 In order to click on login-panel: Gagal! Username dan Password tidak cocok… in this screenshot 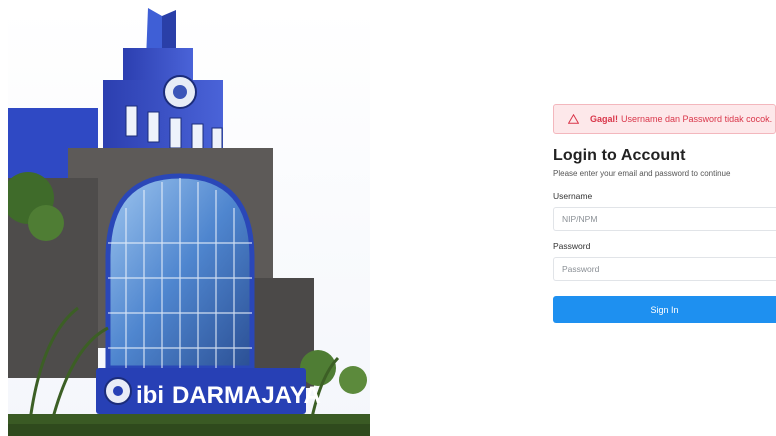, I will do `click(664, 213)`.